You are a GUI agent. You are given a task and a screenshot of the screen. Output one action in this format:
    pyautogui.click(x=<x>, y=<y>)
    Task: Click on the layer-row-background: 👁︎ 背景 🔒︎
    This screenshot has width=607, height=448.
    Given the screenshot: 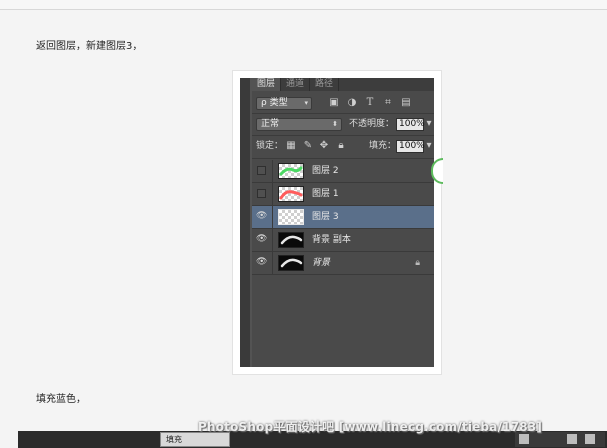 What is the action you would take?
    pyautogui.click(x=343, y=263)
    